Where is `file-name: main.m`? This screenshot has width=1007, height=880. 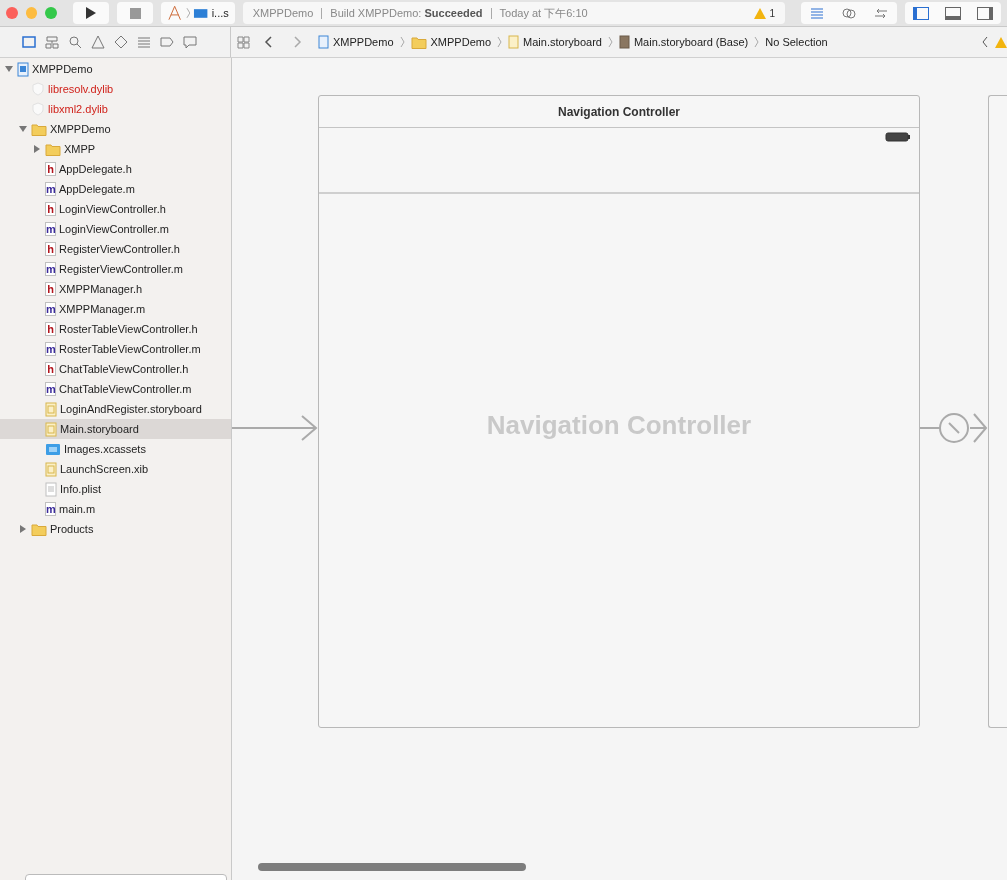
file-name: main.m is located at coordinates (77, 509).